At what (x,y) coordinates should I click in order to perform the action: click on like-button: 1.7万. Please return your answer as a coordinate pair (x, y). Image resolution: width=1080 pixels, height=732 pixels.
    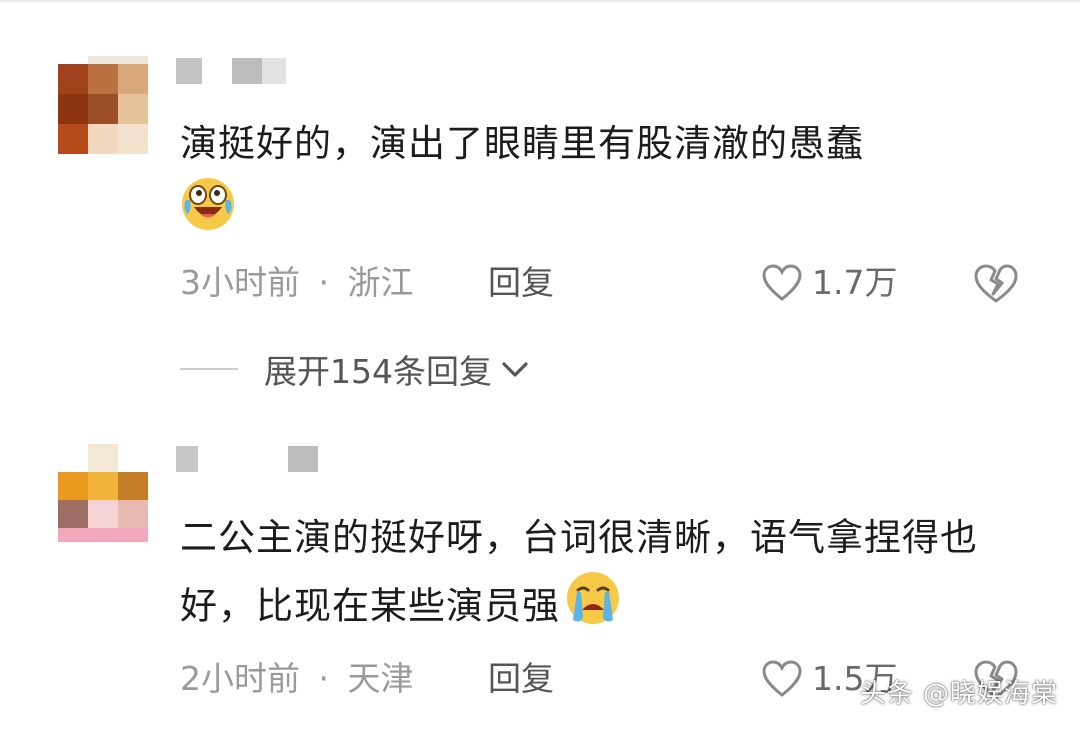
    Looking at the image, I should click on (829, 283).